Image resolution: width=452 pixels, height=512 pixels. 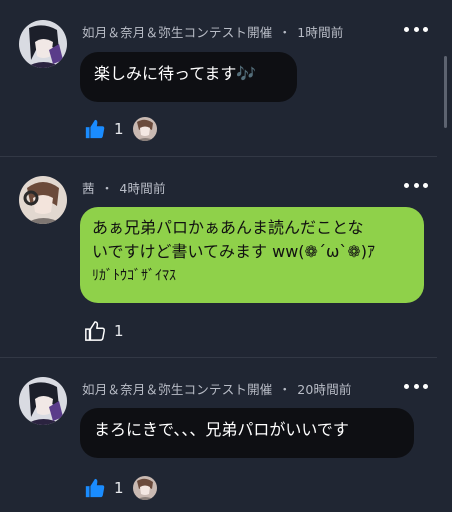 I want to click on author-name: 茜, so click(x=88, y=188).